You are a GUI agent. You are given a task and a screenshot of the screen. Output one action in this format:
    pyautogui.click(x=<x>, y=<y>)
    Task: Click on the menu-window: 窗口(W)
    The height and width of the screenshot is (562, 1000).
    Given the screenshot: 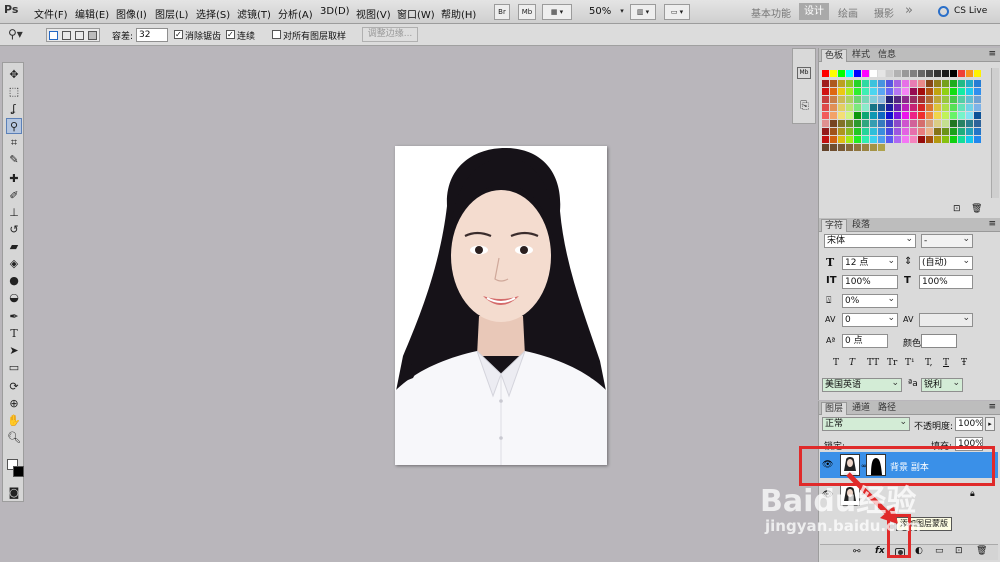 What is the action you would take?
    pyautogui.click(x=416, y=13)
    